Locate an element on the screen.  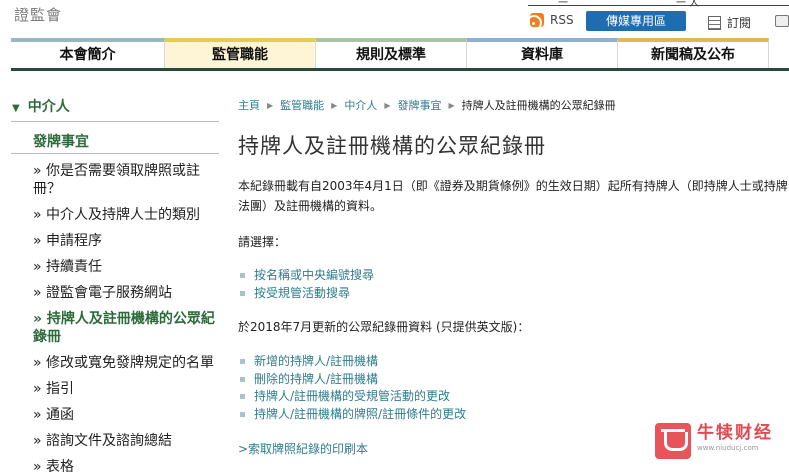
content-link-label: 持牌人/註冊機構的受規管活動的更改 is located at coordinates (352, 396).